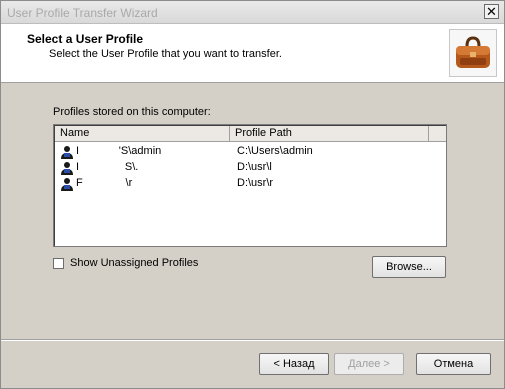 This screenshot has height=389, width=505. I want to click on close-button: ✕, so click(491, 11).